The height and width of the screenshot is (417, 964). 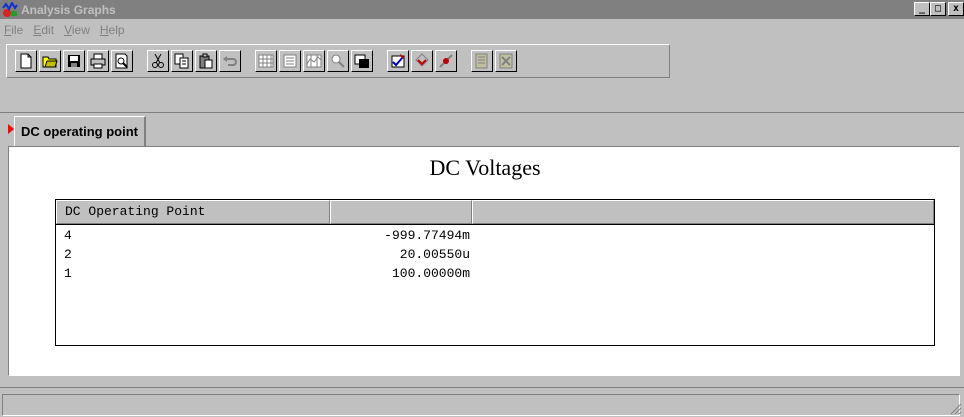 I want to click on paste-icon, so click(x=206, y=61).